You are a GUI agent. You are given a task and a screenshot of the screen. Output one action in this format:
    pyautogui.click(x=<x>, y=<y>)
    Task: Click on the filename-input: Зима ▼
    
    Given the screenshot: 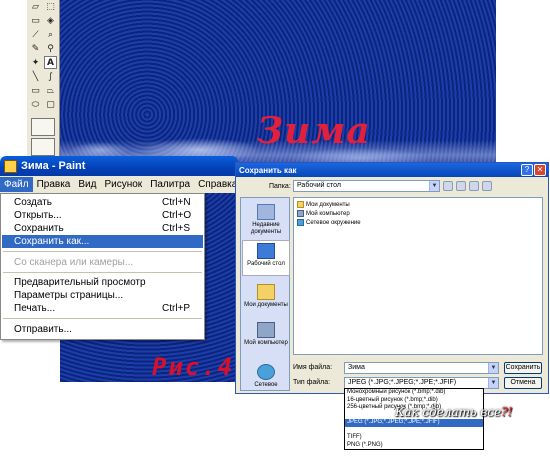 What is the action you would take?
    pyautogui.click(x=421, y=368)
    